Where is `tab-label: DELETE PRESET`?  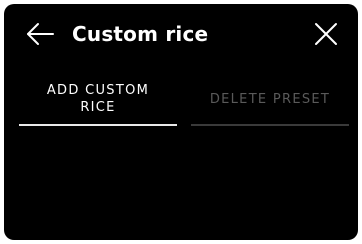 tab-label: DELETE PRESET is located at coordinates (270, 99).